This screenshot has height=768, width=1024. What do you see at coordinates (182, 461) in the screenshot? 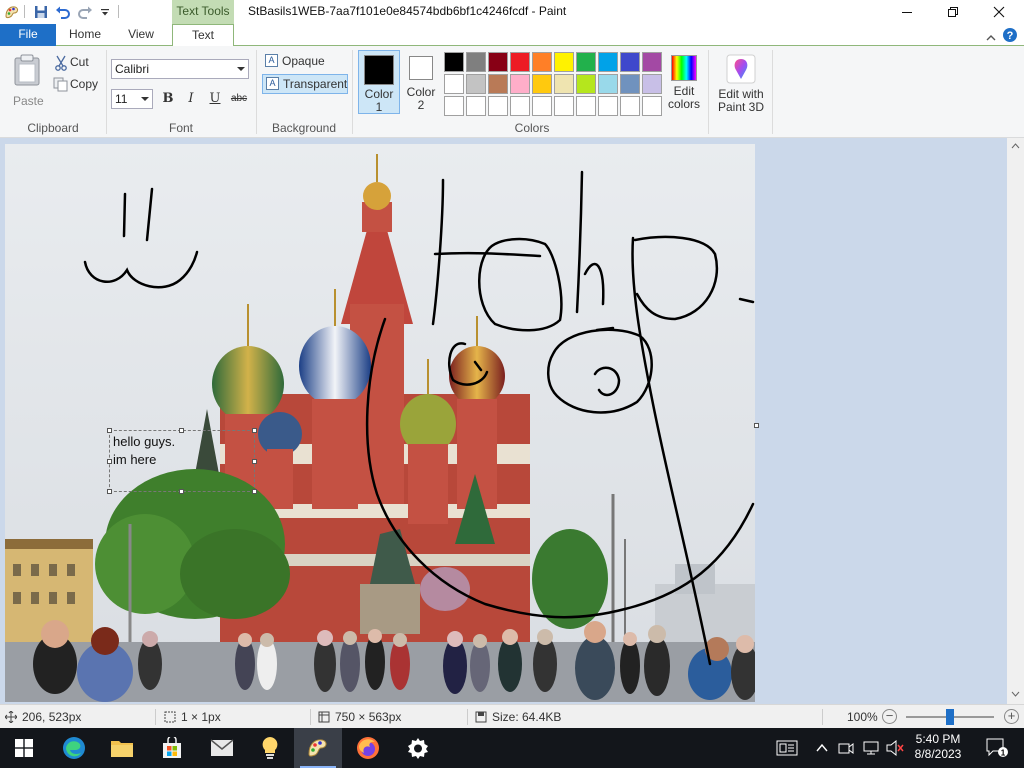
I see `text-box: hello guys. im here` at bounding box center [182, 461].